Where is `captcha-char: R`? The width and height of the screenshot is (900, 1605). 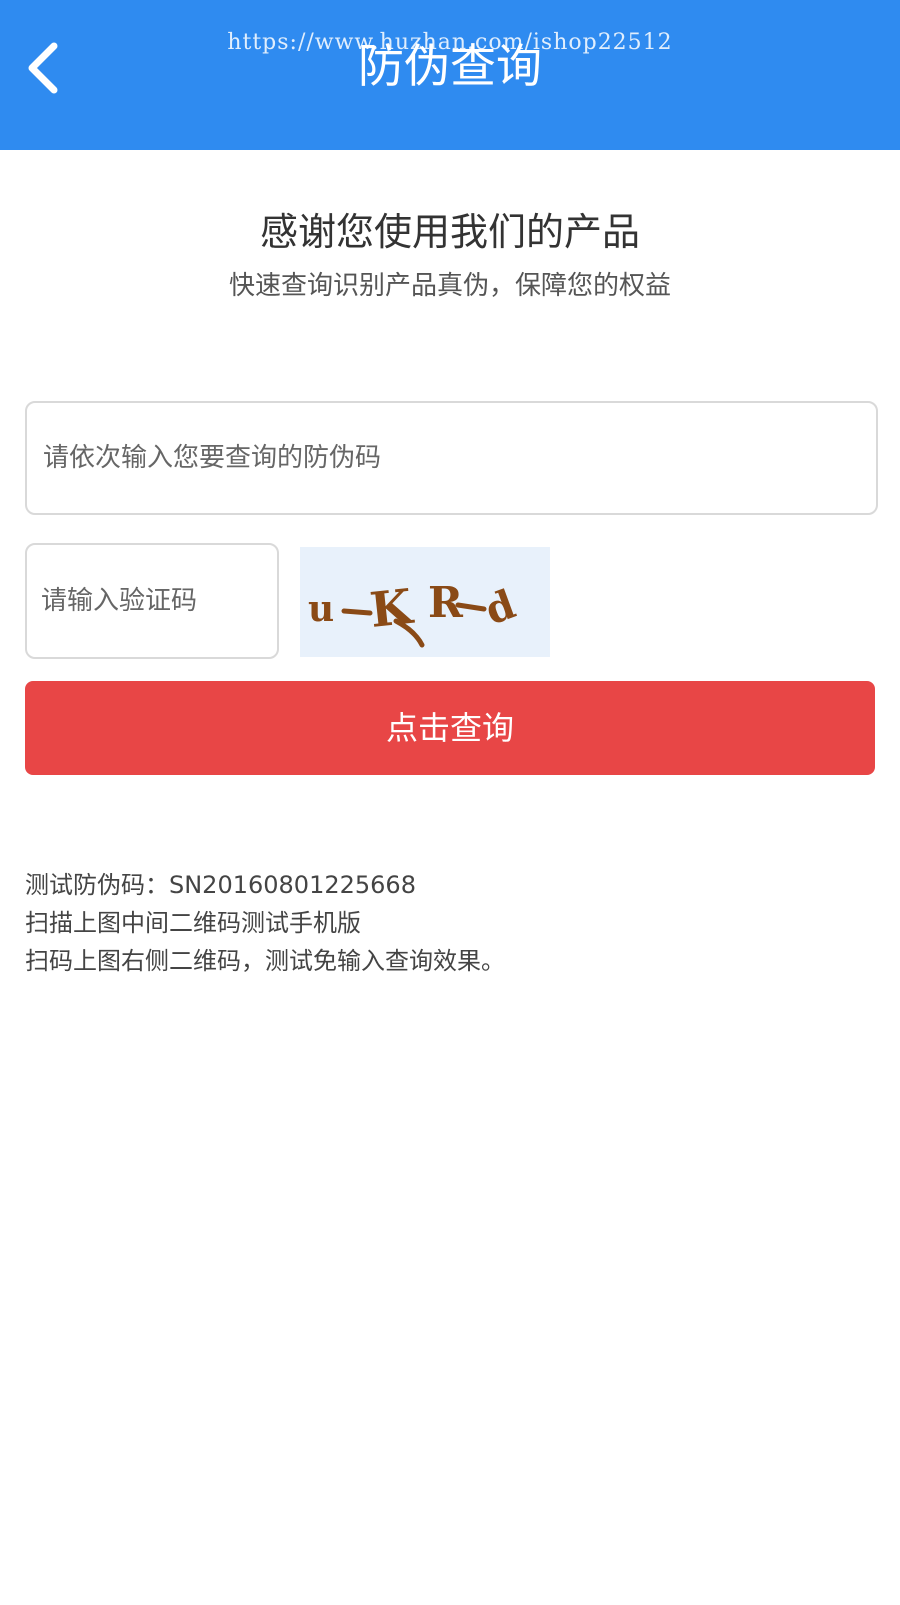 captcha-char: R is located at coordinates (446, 602).